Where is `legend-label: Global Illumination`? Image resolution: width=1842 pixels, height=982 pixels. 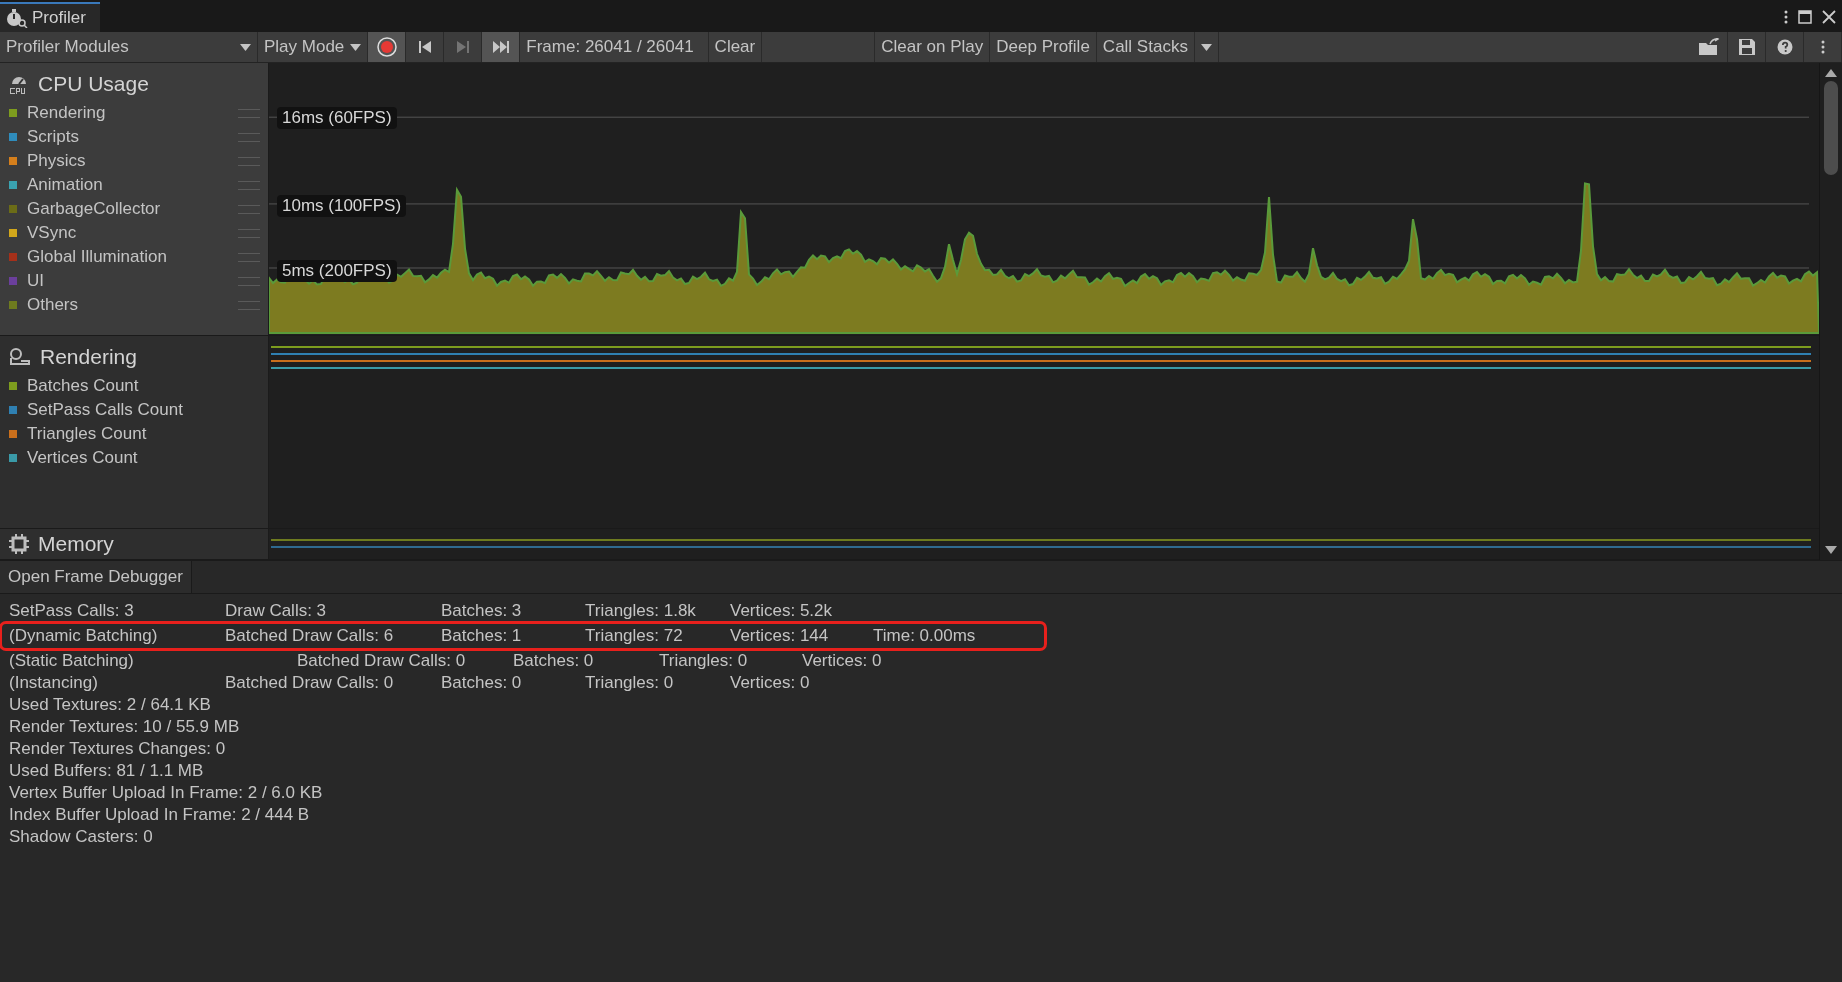 legend-label: Global Illumination is located at coordinates (132, 257).